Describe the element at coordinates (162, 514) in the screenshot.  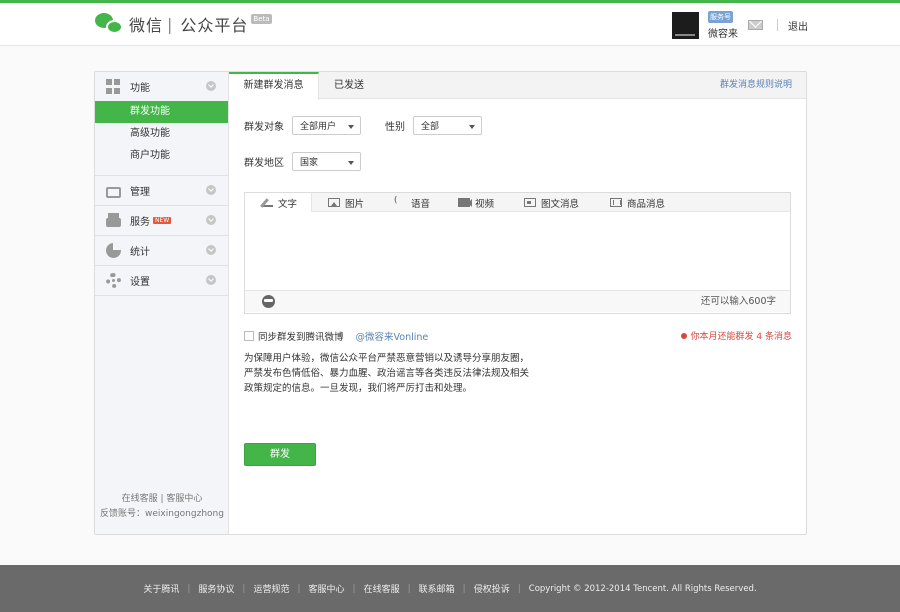
I see `feedback-account: 反馈账号：weixingongzhong` at that location.